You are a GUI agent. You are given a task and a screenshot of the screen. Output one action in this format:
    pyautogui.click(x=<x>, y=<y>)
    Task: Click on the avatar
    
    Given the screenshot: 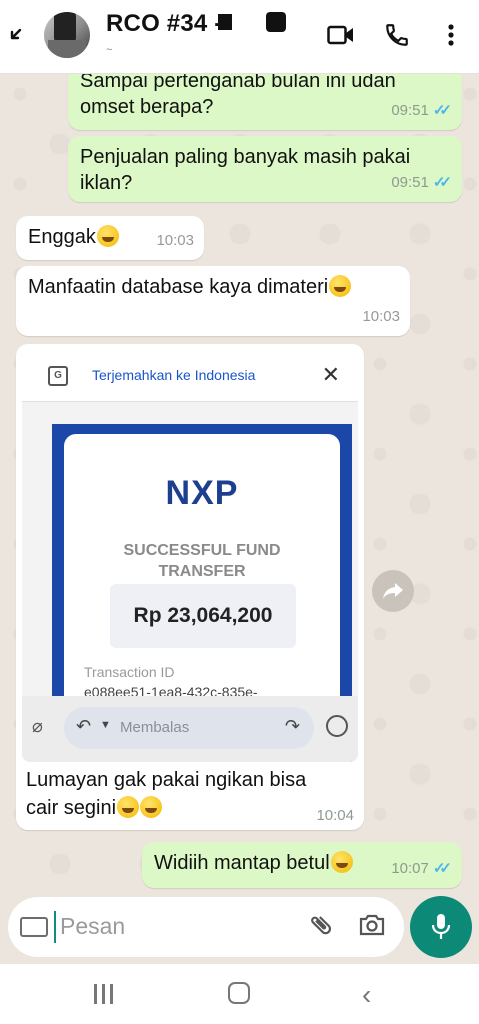 What is the action you would take?
    pyautogui.click(x=67, y=35)
    